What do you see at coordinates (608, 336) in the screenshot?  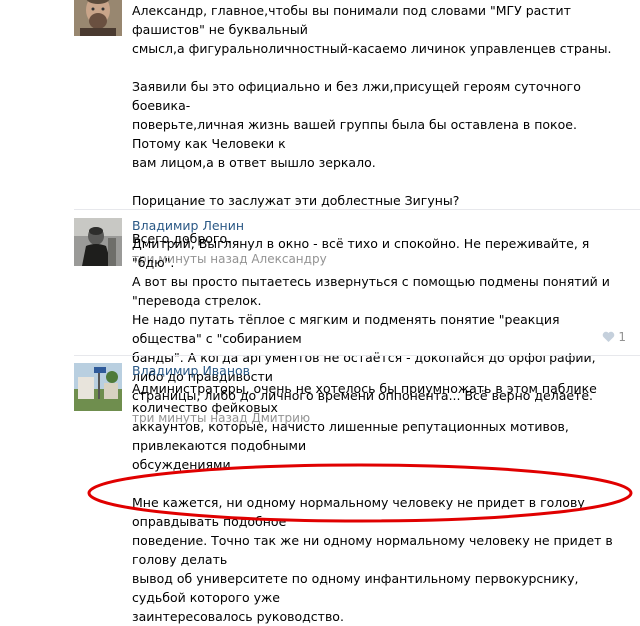 I see `heart-icon` at bounding box center [608, 336].